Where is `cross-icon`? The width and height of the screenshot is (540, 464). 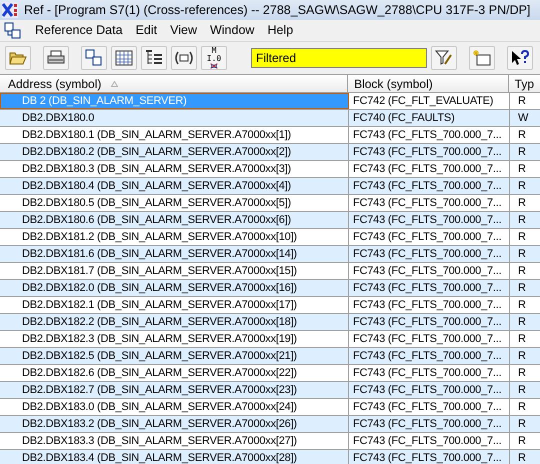 cross-icon is located at coordinates (10, 10).